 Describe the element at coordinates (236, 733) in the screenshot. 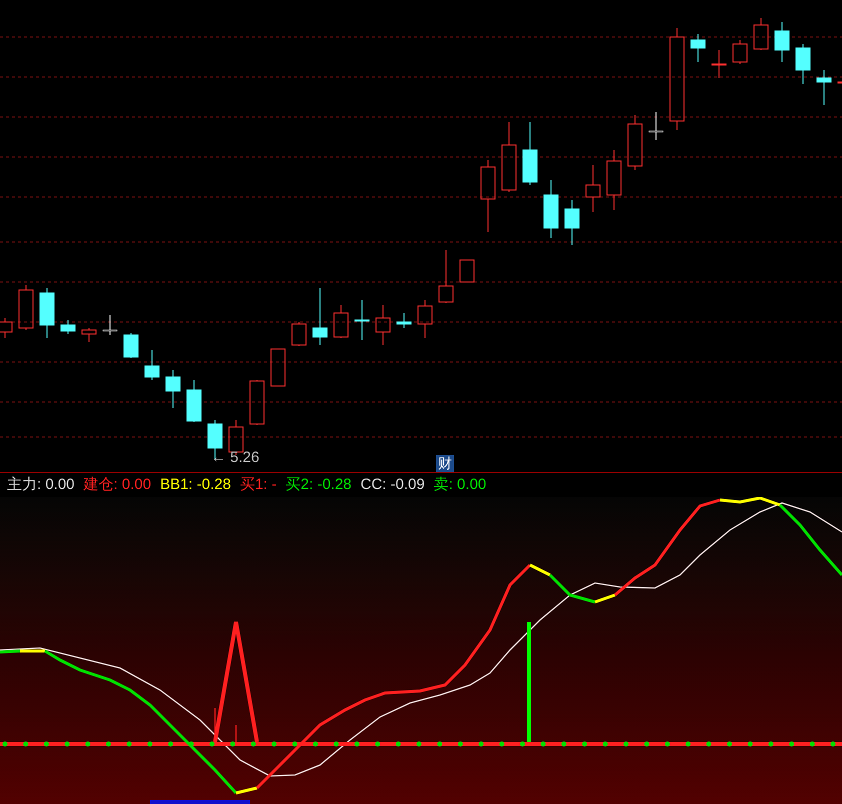

I see `tick-mark` at that location.